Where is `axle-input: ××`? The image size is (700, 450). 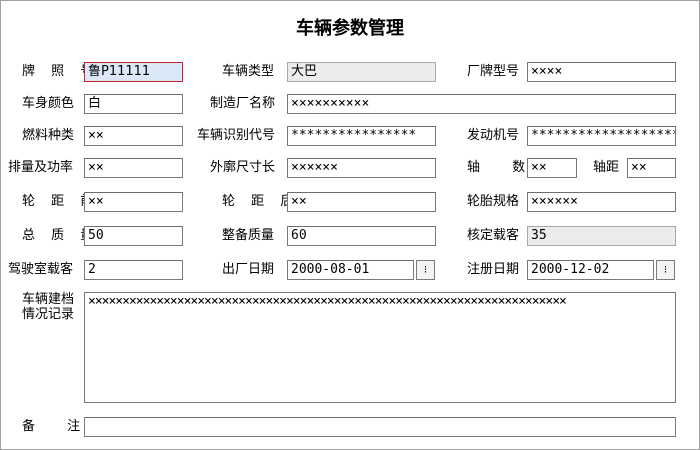
axle-input: ×× is located at coordinates (552, 168).